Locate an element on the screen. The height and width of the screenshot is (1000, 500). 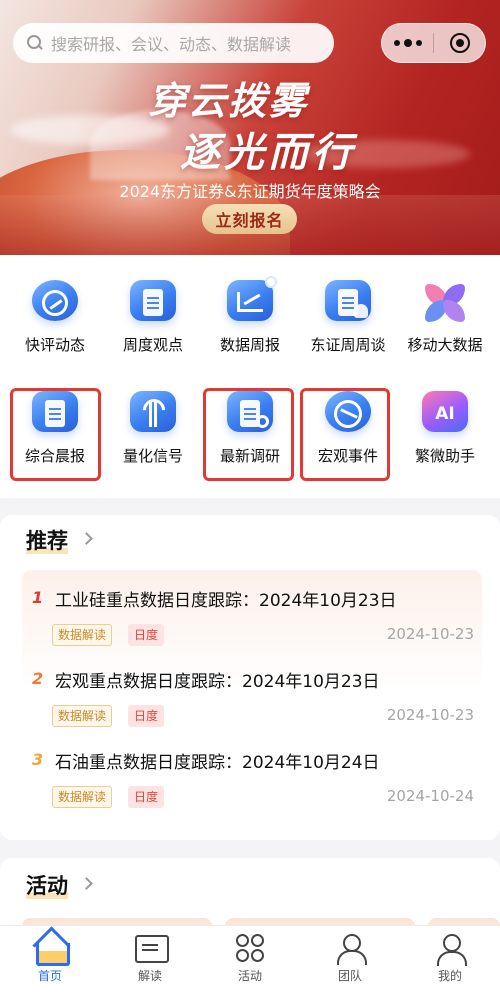
document-icon is located at coordinates (153, 300).